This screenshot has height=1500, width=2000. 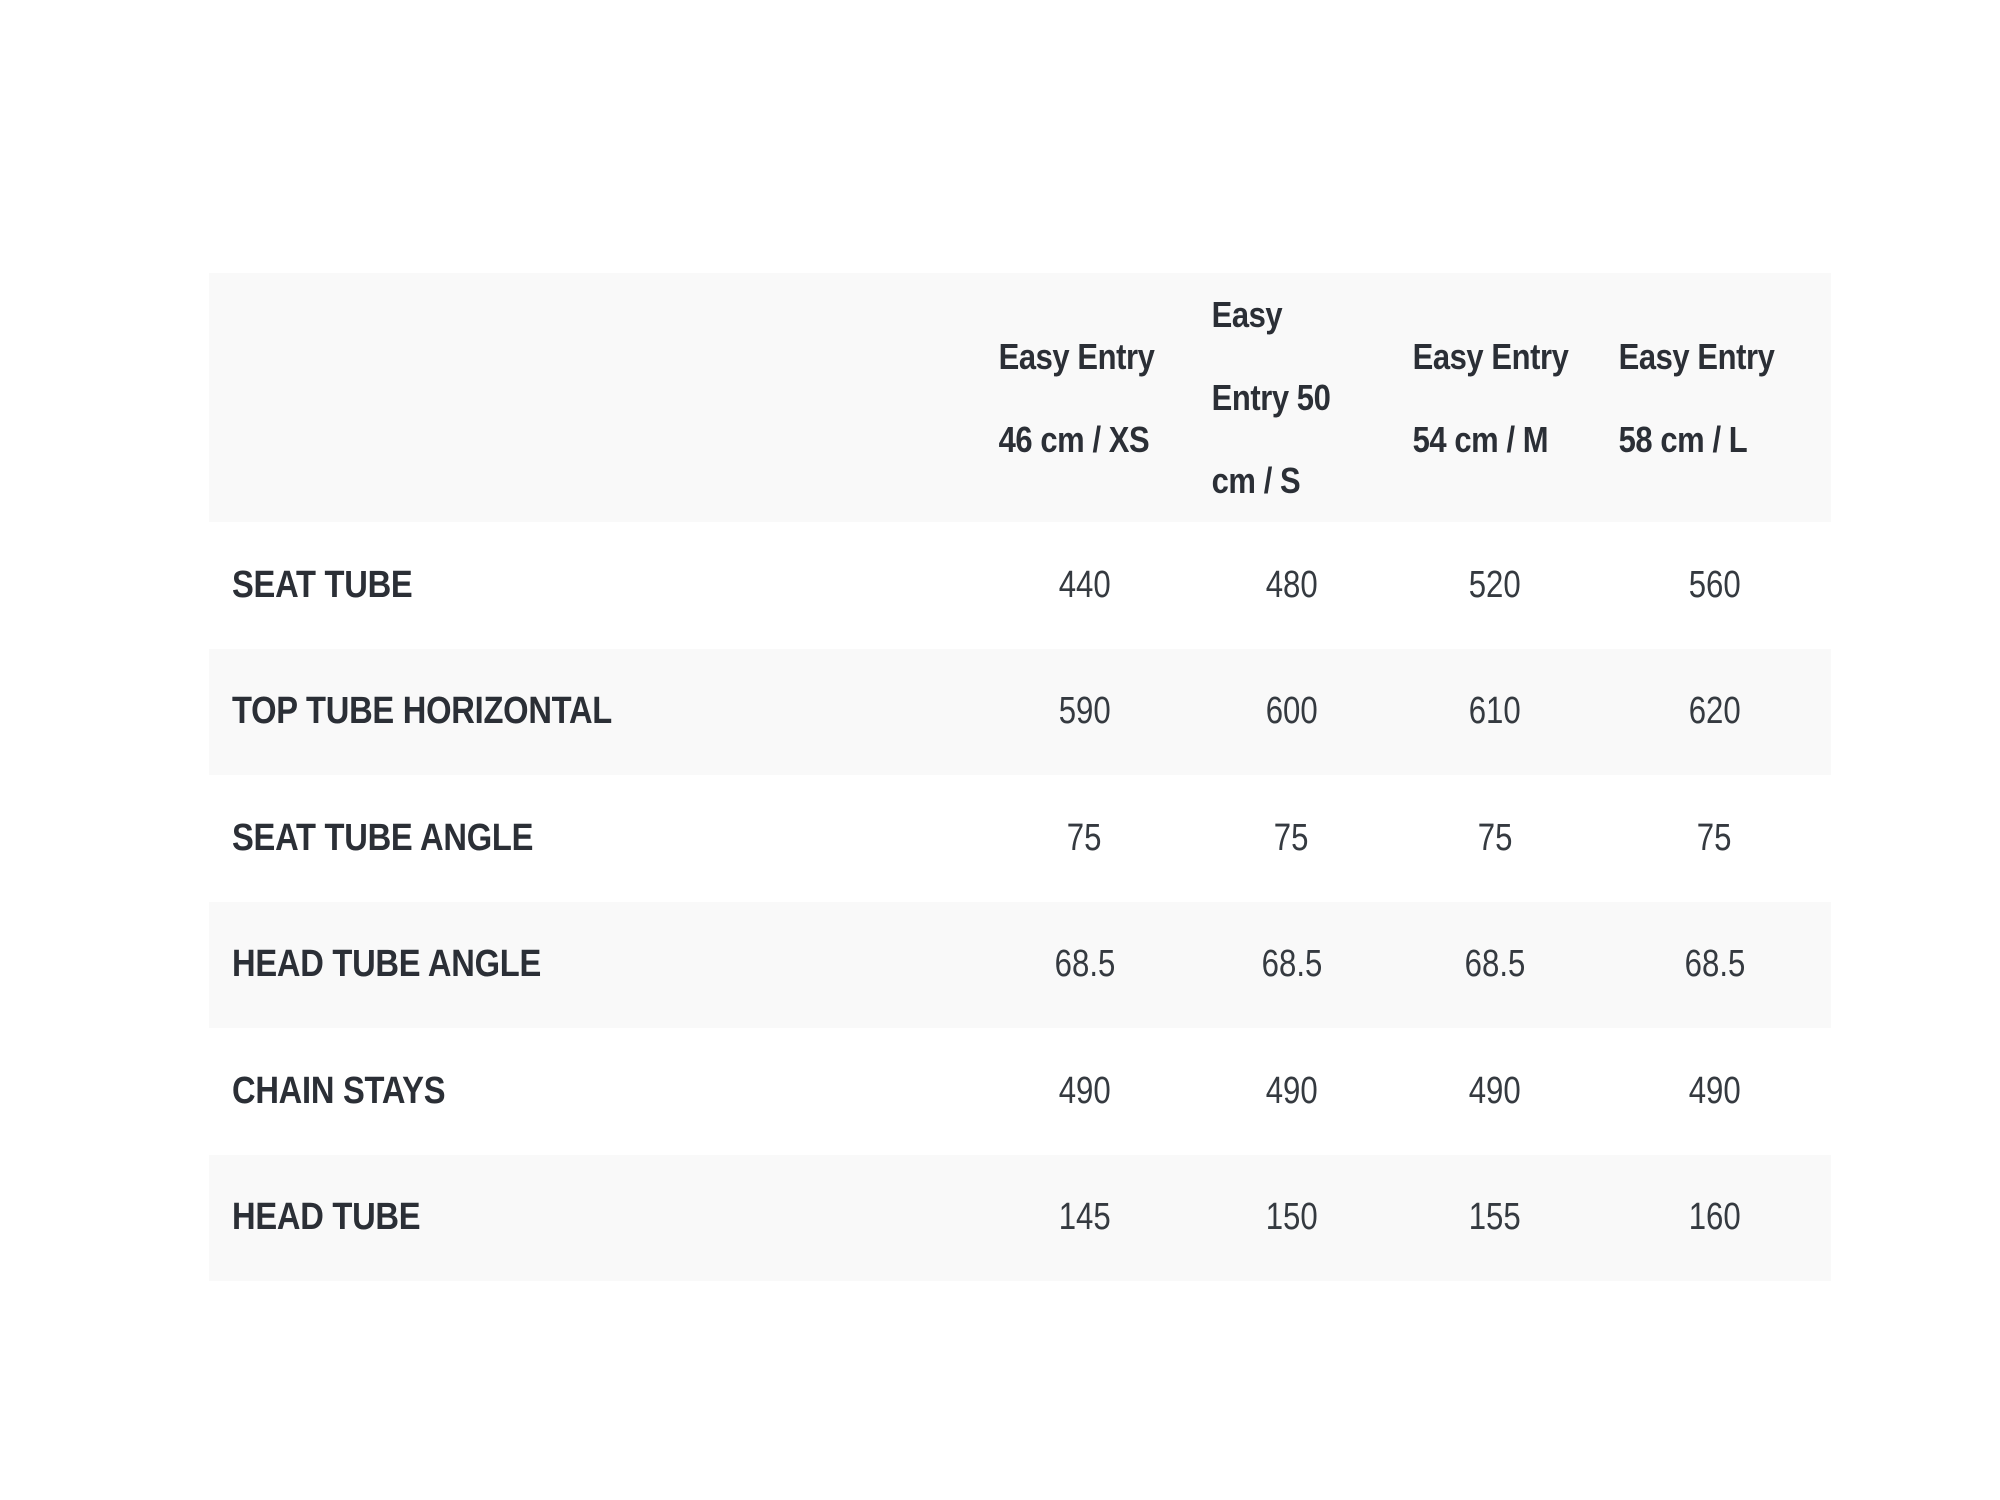 I want to click on table-row: CHAIN STAYS 490 490 490 490, so click(x=1020, y=1091).